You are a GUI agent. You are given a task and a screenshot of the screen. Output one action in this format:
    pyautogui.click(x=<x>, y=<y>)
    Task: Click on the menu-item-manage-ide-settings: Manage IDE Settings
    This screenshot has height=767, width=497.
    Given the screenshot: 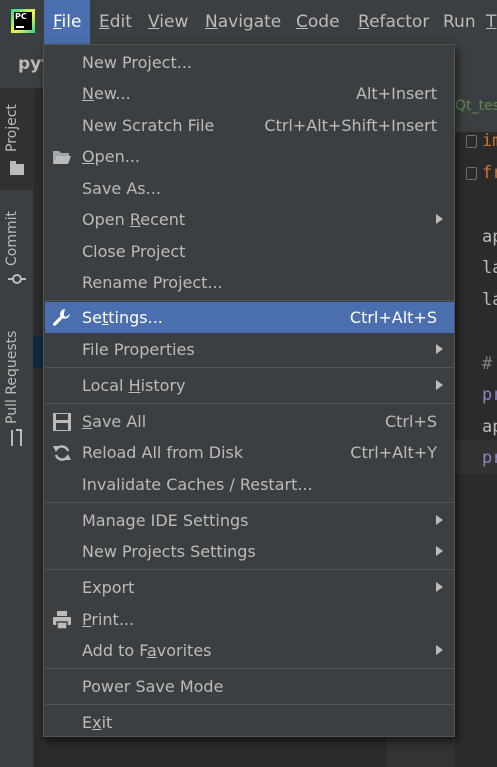 What is the action you would take?
    pyautogui.click(x=249, y=520)
    